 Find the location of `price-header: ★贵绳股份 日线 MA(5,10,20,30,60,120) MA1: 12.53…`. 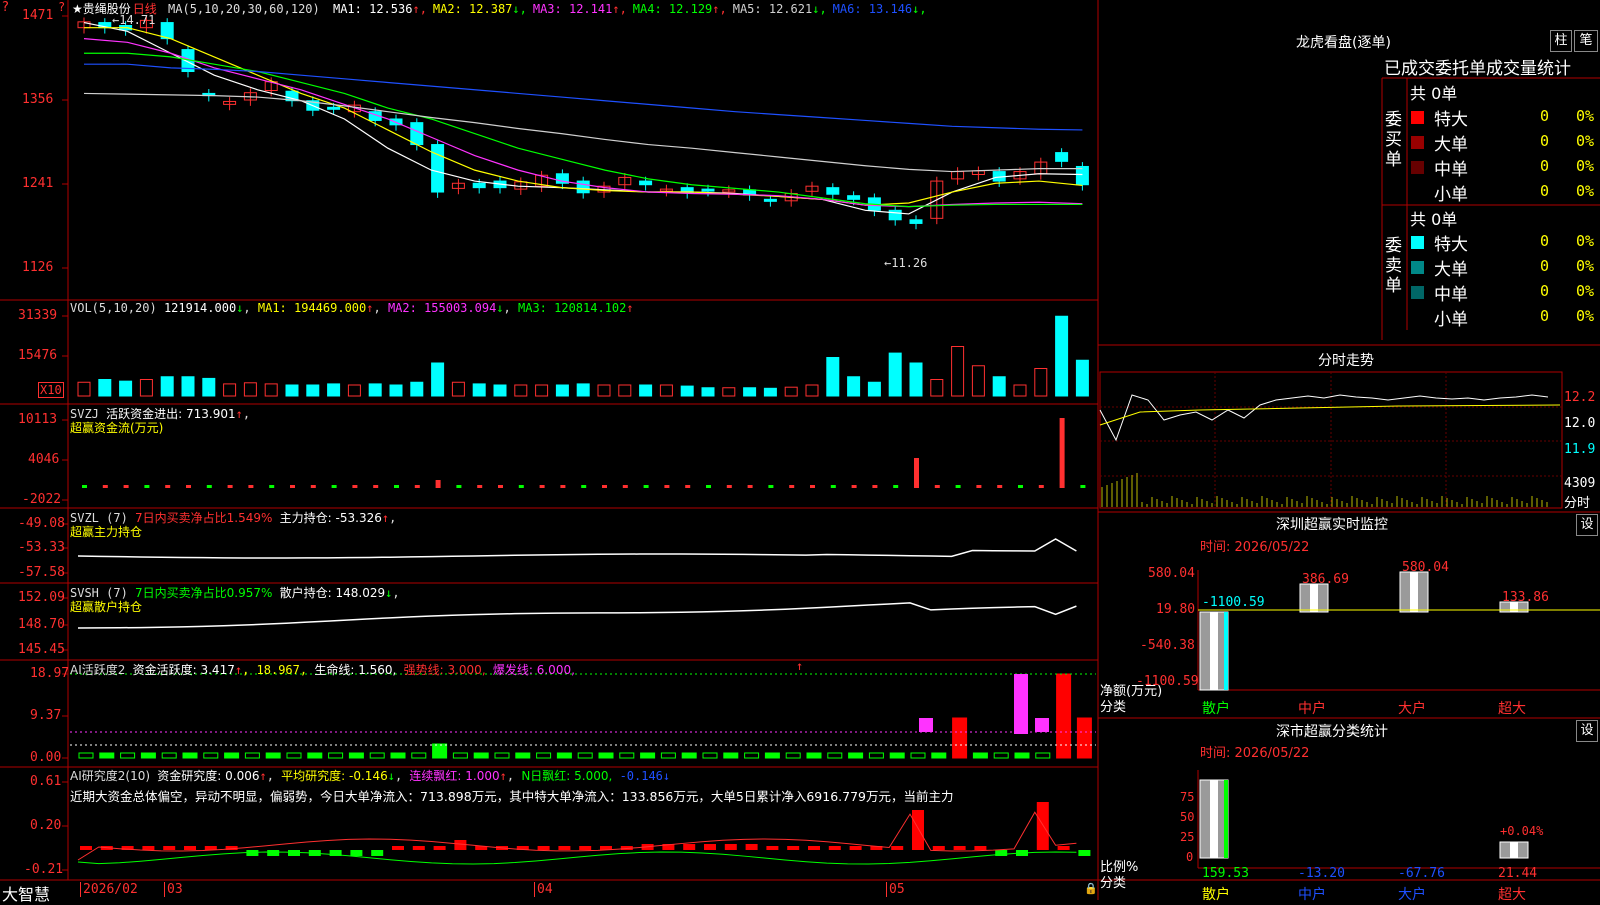

price-header: ★贵绳股份 日线 MA(5,10,20,30,60,120) MA1: 12.53… is located at coordinates (499, 8).